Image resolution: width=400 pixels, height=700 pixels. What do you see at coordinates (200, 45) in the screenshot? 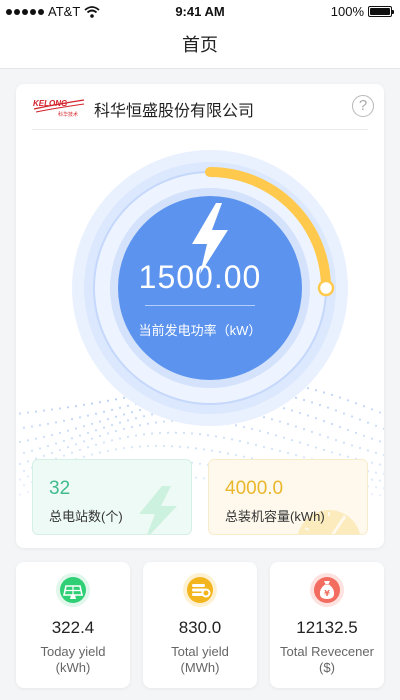
I see `nav-bar: 首页` at bounding box center [200, 45].